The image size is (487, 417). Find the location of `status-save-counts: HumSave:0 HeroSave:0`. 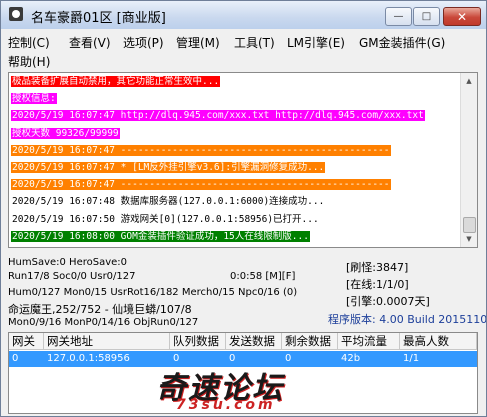

status-save-counts: HumSave:0 HeroSave:0 is located at coordinates (68, 262).